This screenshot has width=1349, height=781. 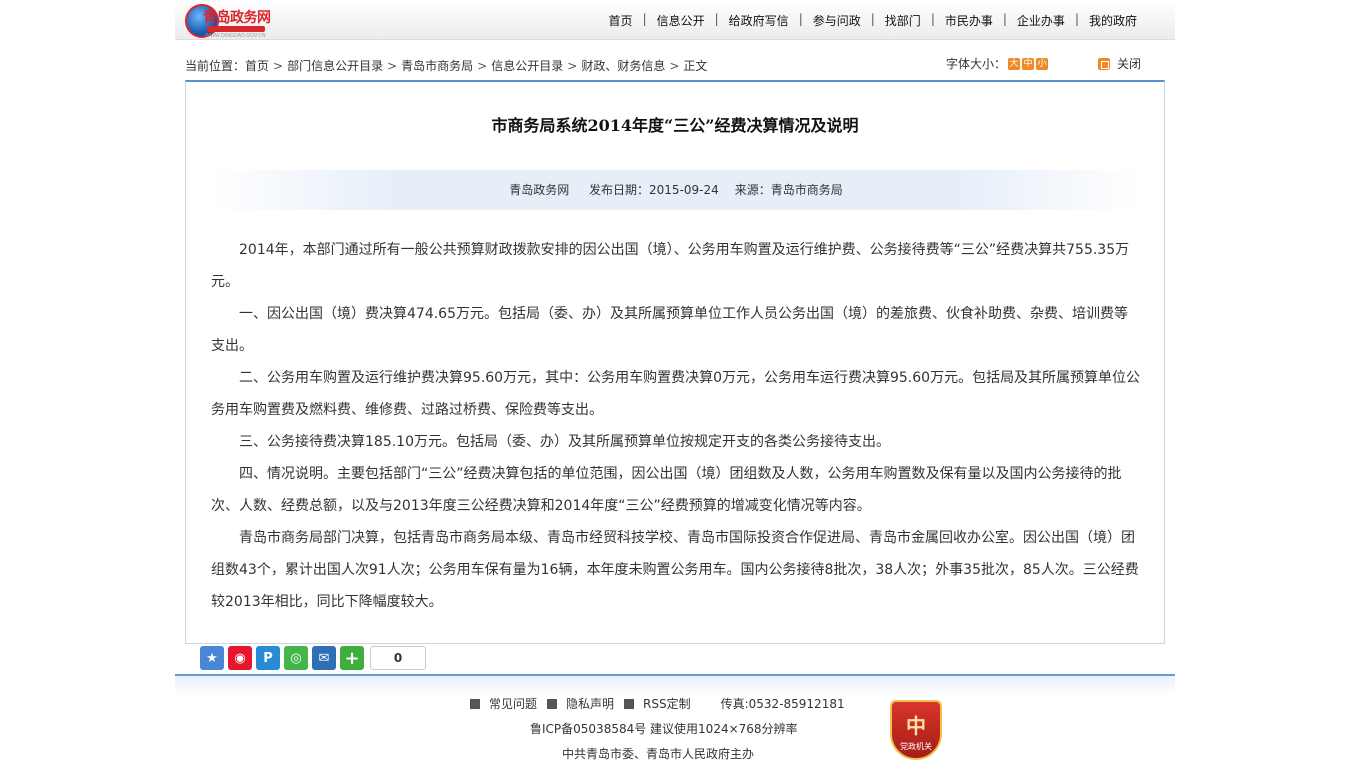 What do you see at coordinates (1041, 20) in the screenshot?
I see `nav-enterprise: 企业办事` at bounding box center [1041, 20].